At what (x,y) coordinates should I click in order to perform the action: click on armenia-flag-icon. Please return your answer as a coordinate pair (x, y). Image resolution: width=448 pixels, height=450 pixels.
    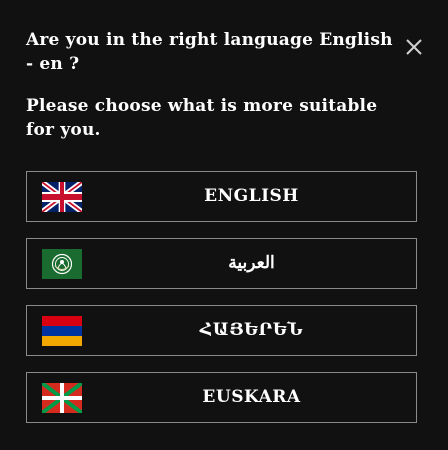
    Looking at the image, I should click on (62, 331).